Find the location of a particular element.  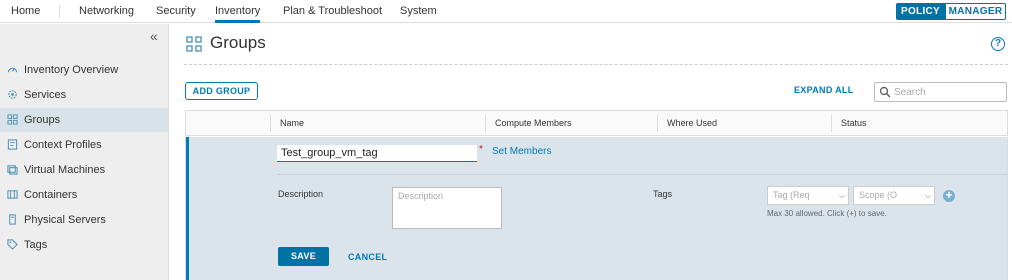

tab-separator is located at coordinates (59, 11).